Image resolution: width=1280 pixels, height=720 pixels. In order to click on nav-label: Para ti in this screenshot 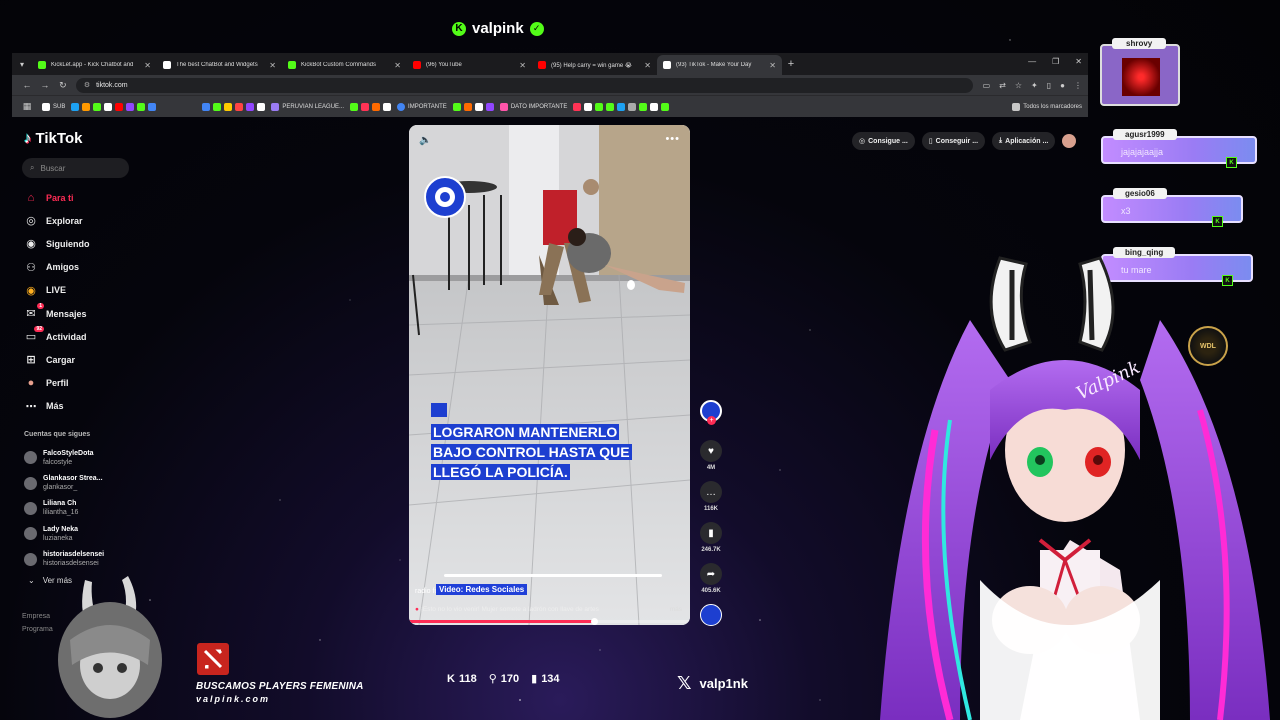, I will do `click(60, 197)`.